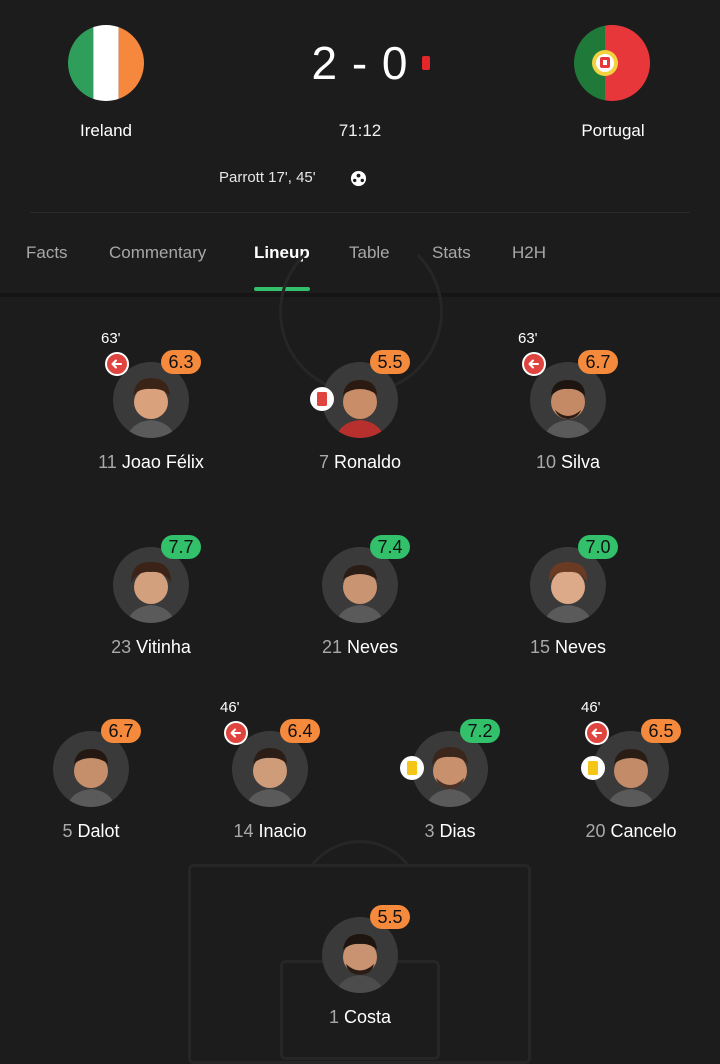 This screenshot has width=720, height=1064. Describe the element at coordinates (270, 774) in the screenshot. I see `player-inacio: 6.4 46' 14 Inacio` at that location.